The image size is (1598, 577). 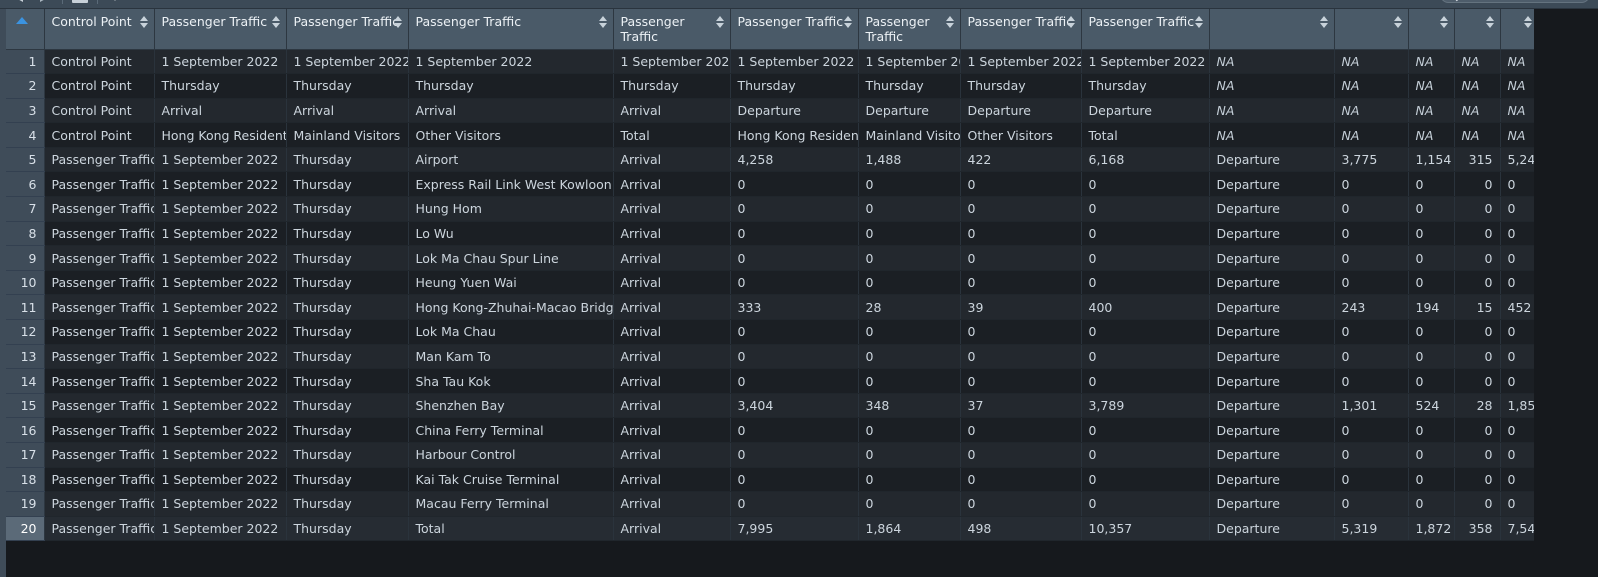 I want to click on column-header-6: Passenger Traffic, so click(x=794, y=29).